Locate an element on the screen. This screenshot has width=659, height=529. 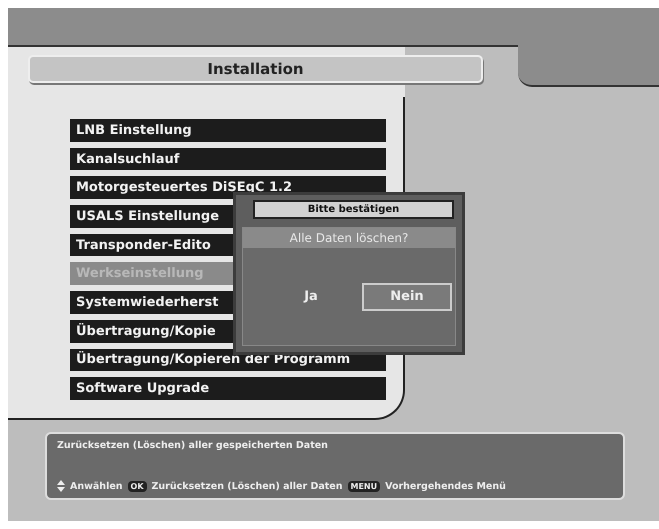
remote-key: OK is located at coordinates (137, 486).